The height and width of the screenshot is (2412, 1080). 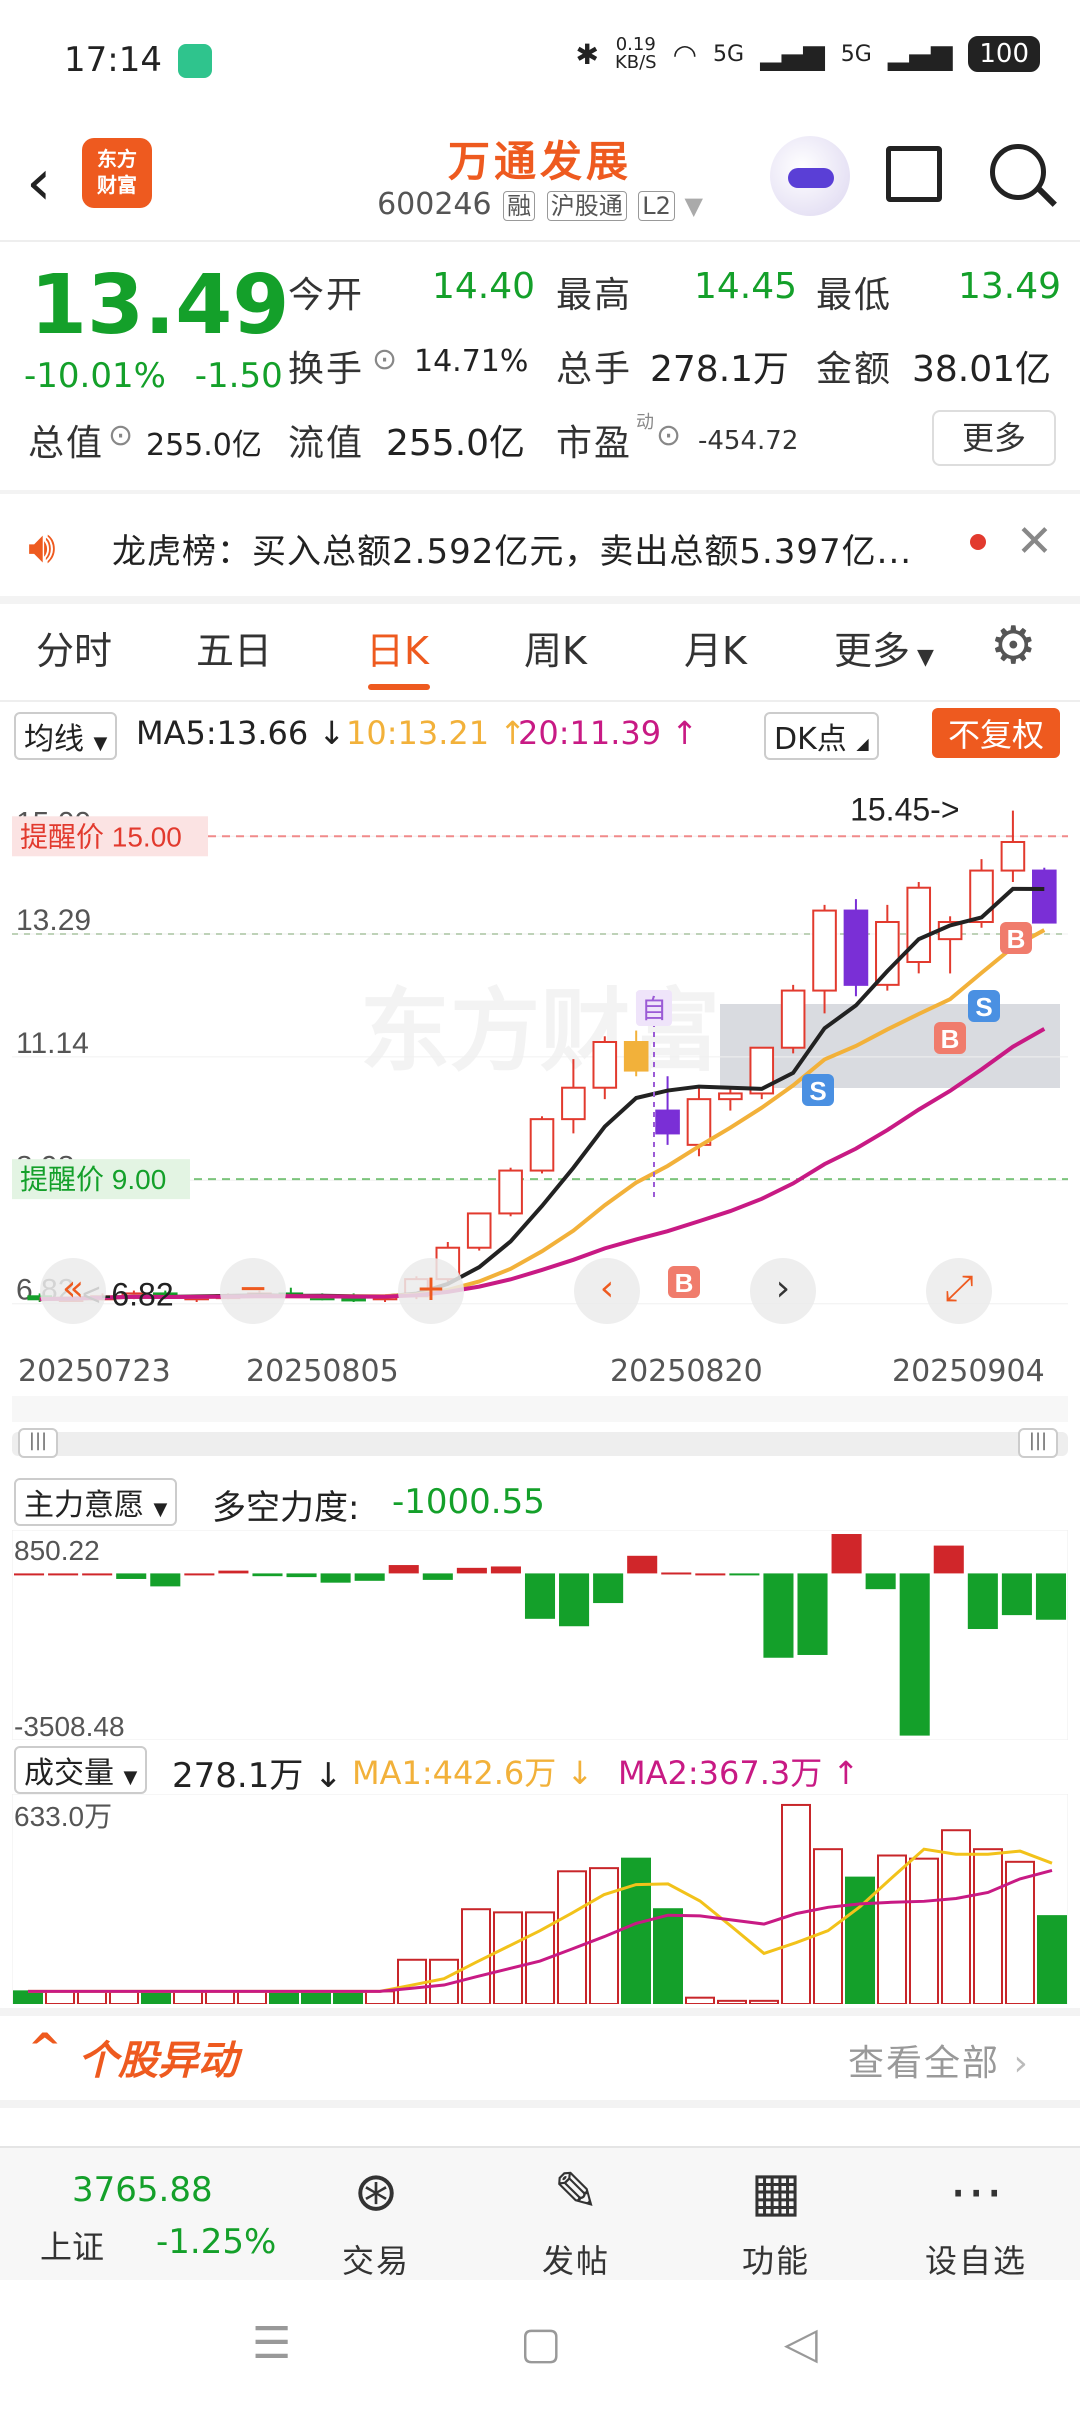 What do you see at coordinates (158, 2061) in the screenshot?
I see `stock-alerts-title: 个股异动` at bounding box center [158, 2061].